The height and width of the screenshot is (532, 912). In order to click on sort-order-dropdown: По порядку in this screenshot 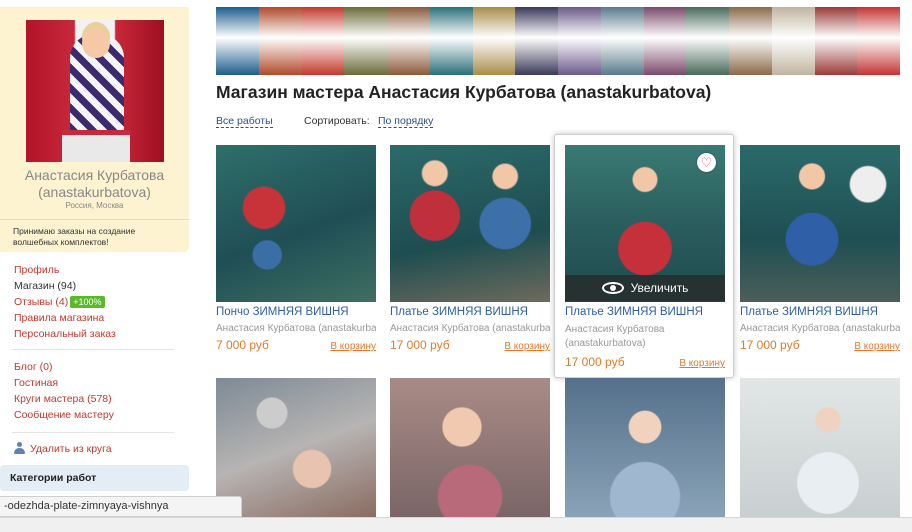, I will do `click(406, 121)`.